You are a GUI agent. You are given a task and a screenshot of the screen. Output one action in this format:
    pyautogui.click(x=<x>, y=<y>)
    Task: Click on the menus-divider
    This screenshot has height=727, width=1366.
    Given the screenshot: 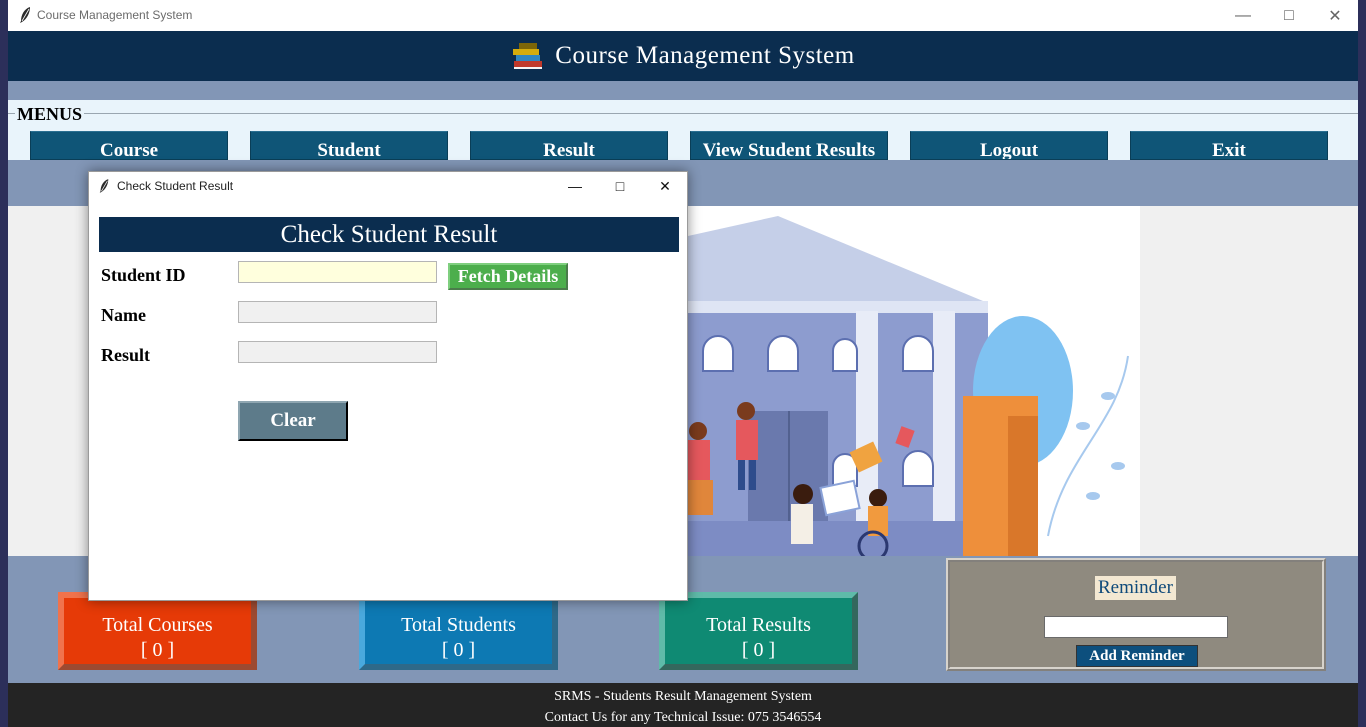 What is the action you would take?
    pyautogui.click(x=683, y=113)
    